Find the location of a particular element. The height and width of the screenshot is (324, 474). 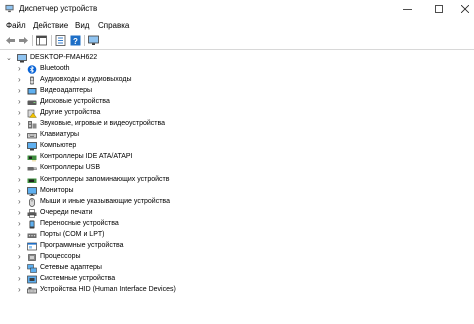

port-icon is located at coordinates (32, 235).